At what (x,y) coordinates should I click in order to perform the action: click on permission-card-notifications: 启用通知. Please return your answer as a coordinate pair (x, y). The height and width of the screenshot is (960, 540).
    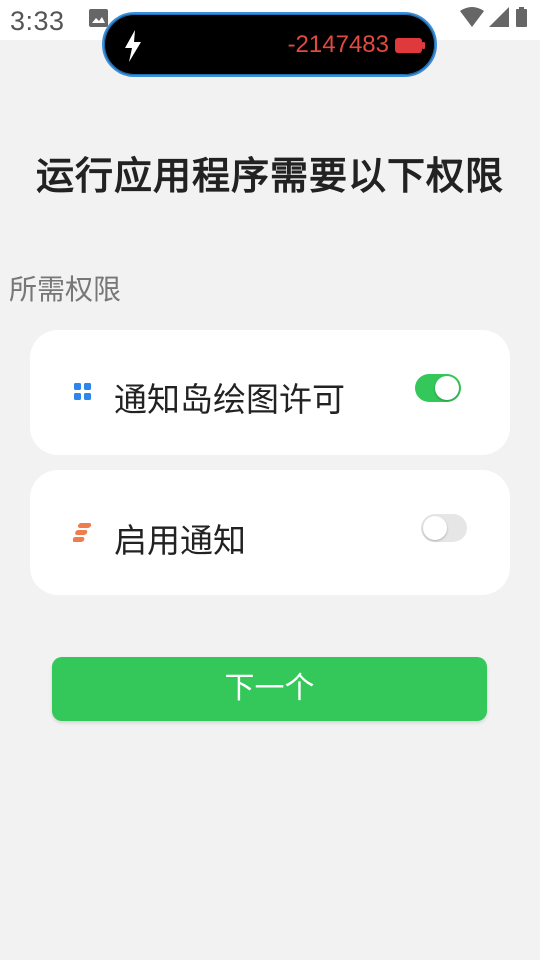
    Looking at the image, I should click on (270, 532).